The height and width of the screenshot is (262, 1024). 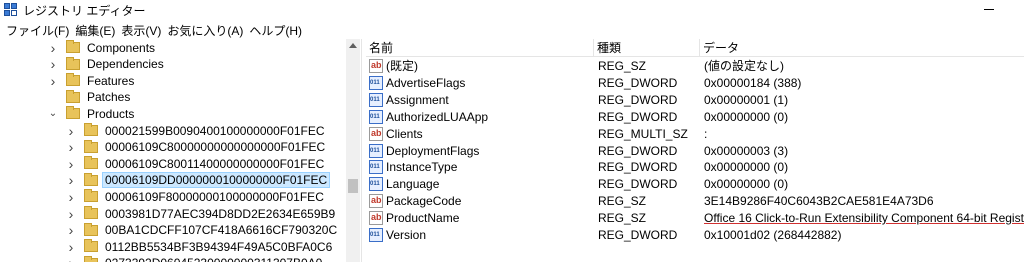 I want to click on value-name: AuthorizedLUAApp, so click(x=437, y=116).